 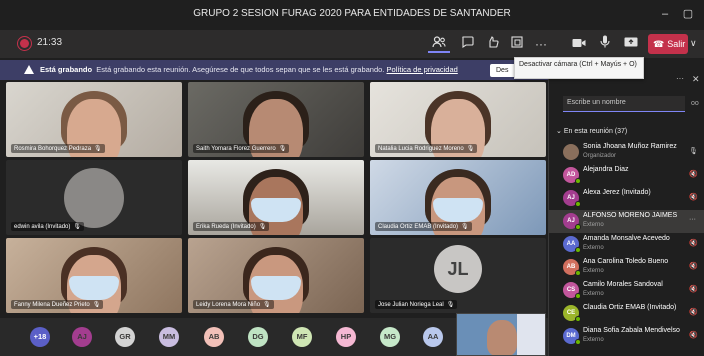 I want to click on video-tile: Leidy Lorena Mora Niño 🎙, so click(x=276, y=275).